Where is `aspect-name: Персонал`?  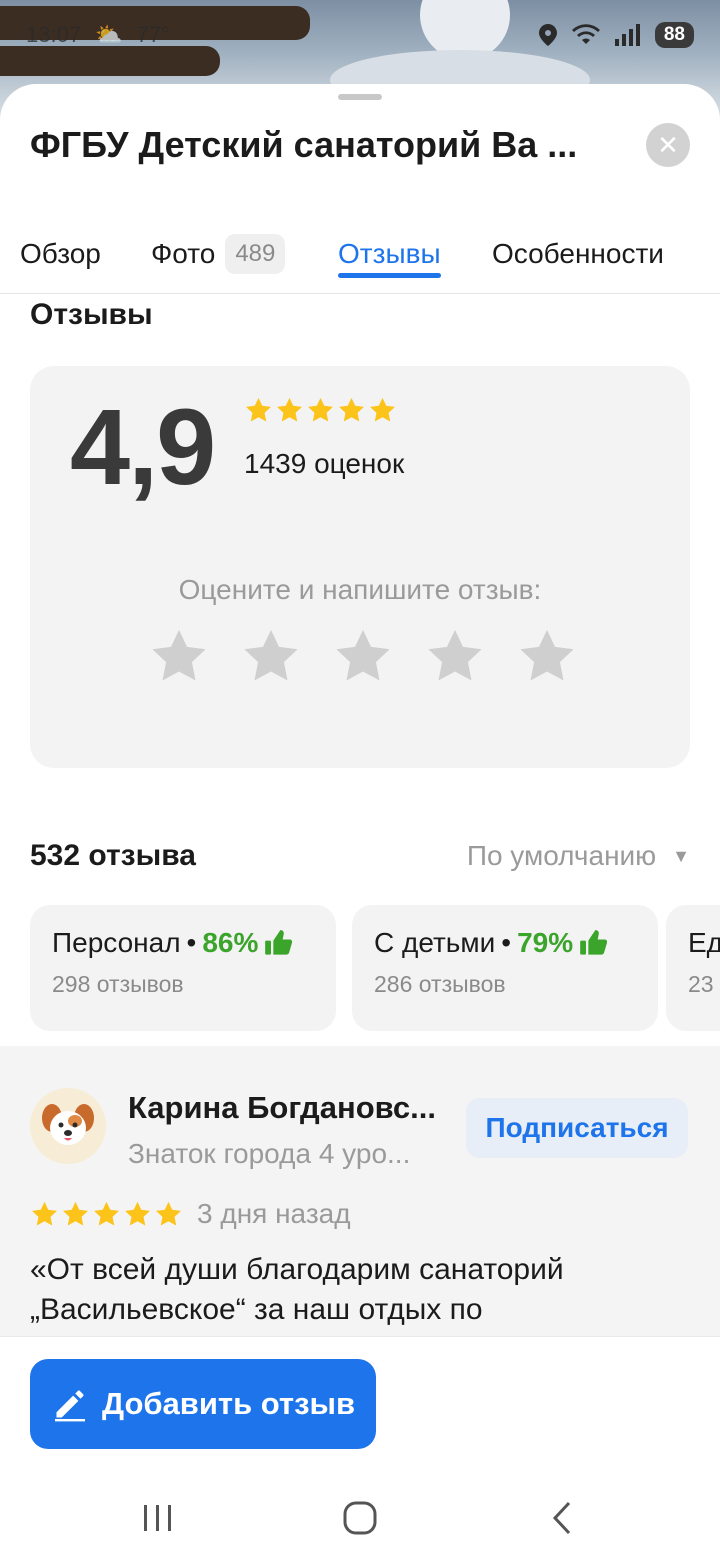 aspect-name: Персонал is located at coordinates (116, 942).